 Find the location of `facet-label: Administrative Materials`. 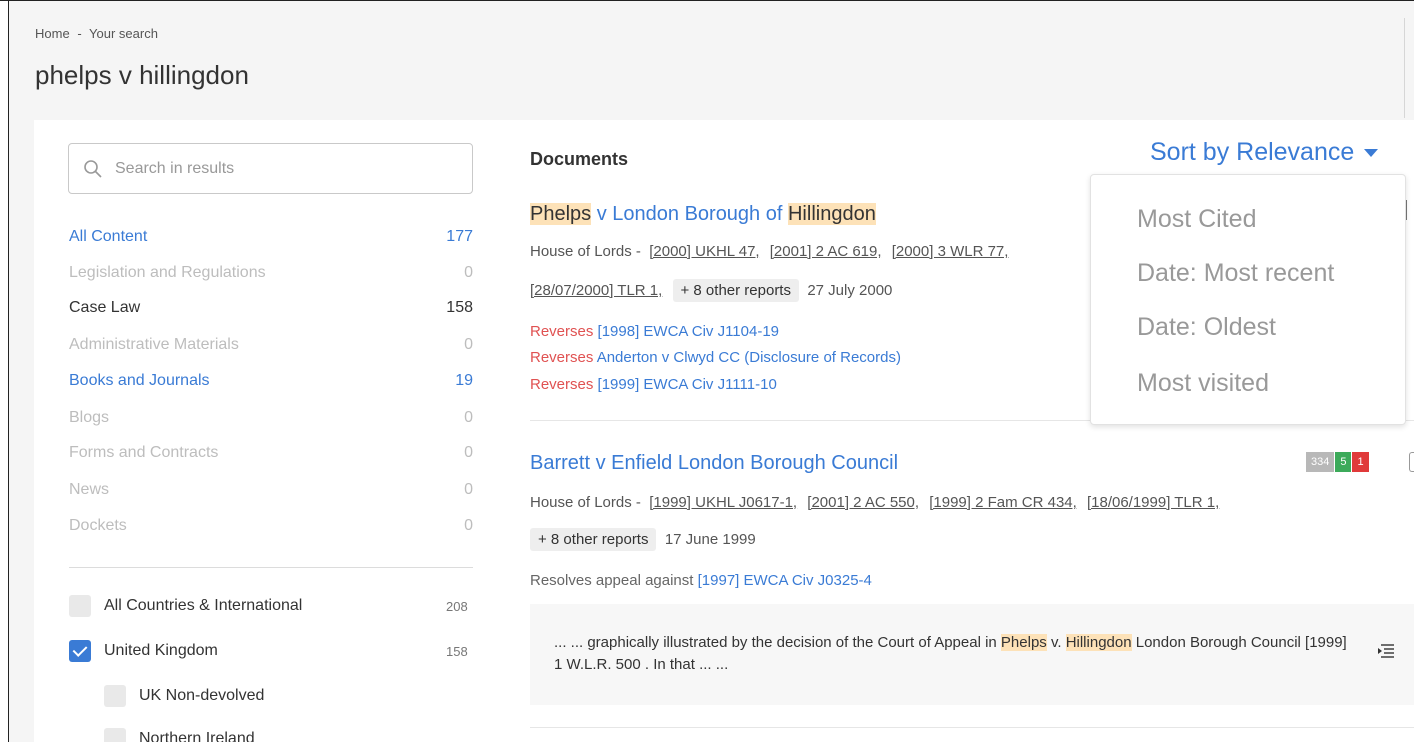

facet-label: Administrative Materials is located at coordinates (154, 344).